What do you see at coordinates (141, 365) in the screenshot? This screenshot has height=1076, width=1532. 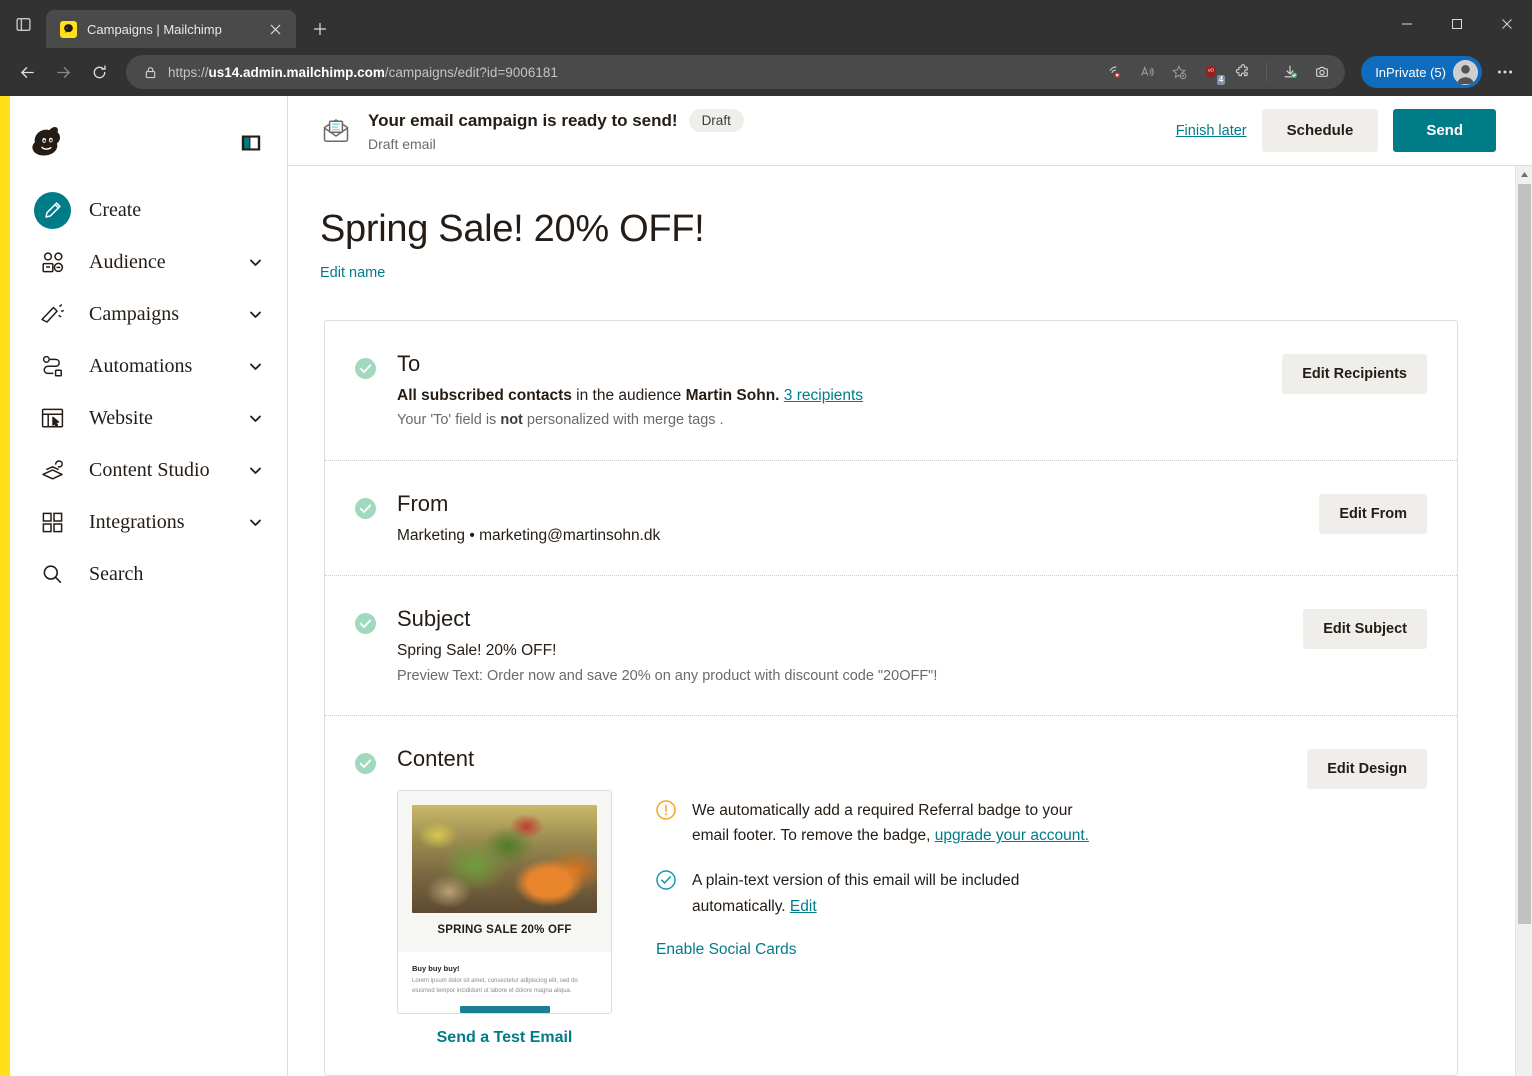 I see `sidebar-item-label: Automations` at bounding box center [141, 365].